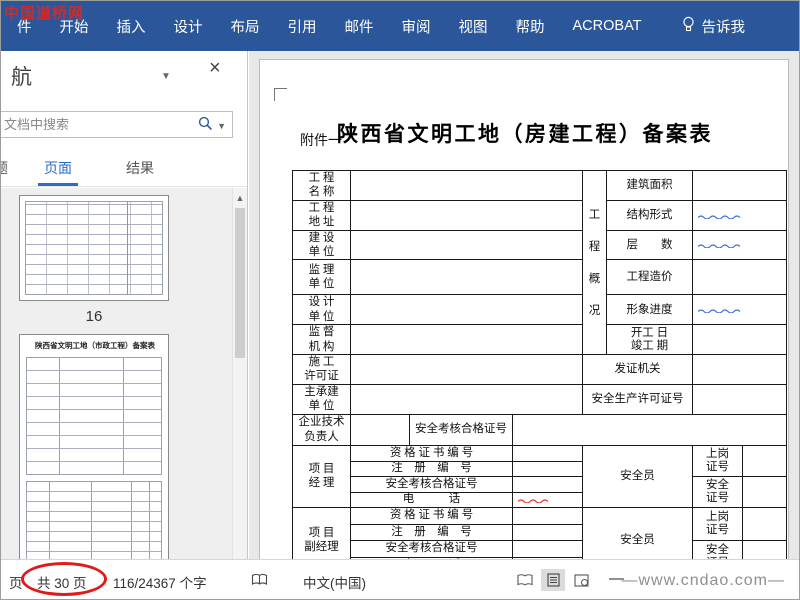 This screenshot has height=600, width=800. I want to click on ribbon-tab-view: 视图, so click(473, 26).